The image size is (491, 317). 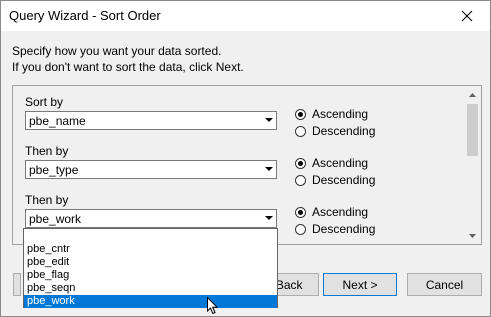 I want to click on combo-value: pbe_work, so click(x=55, y=219).